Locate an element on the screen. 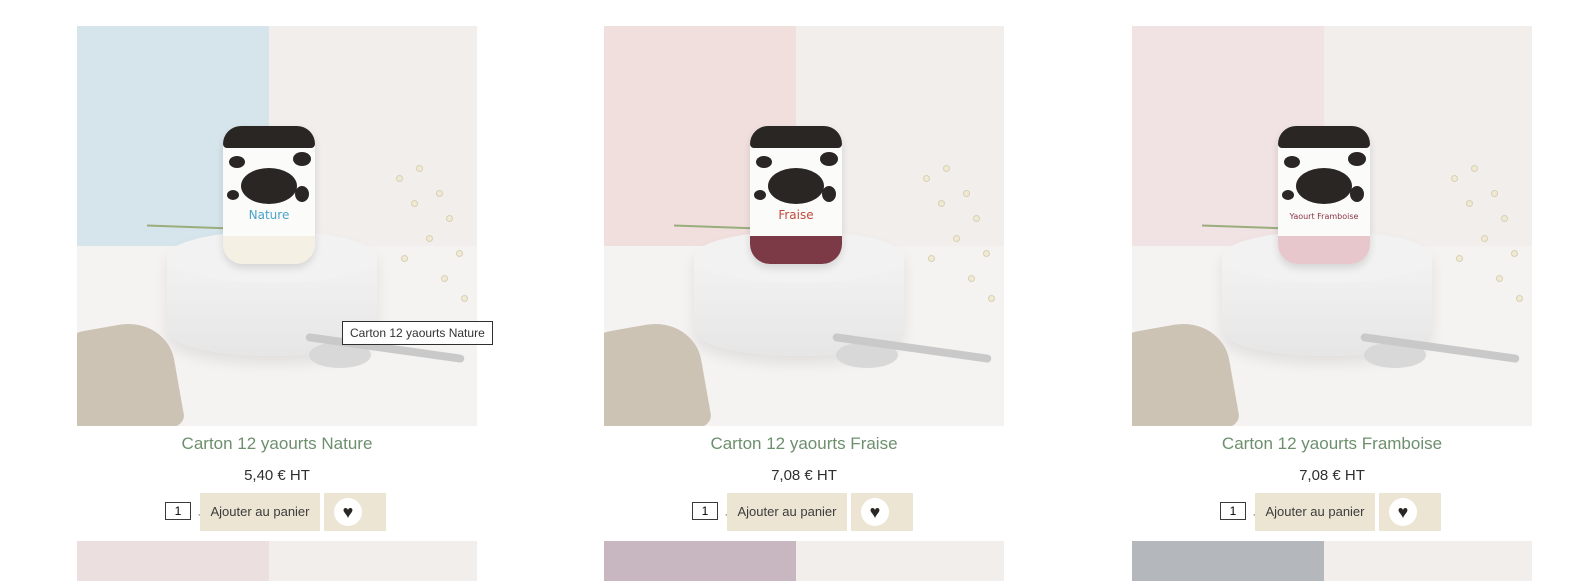 This screenshot has height=581, width=1585. jar-flavor-label: Yaourt Framboise is located at coordinates (1324, 216).